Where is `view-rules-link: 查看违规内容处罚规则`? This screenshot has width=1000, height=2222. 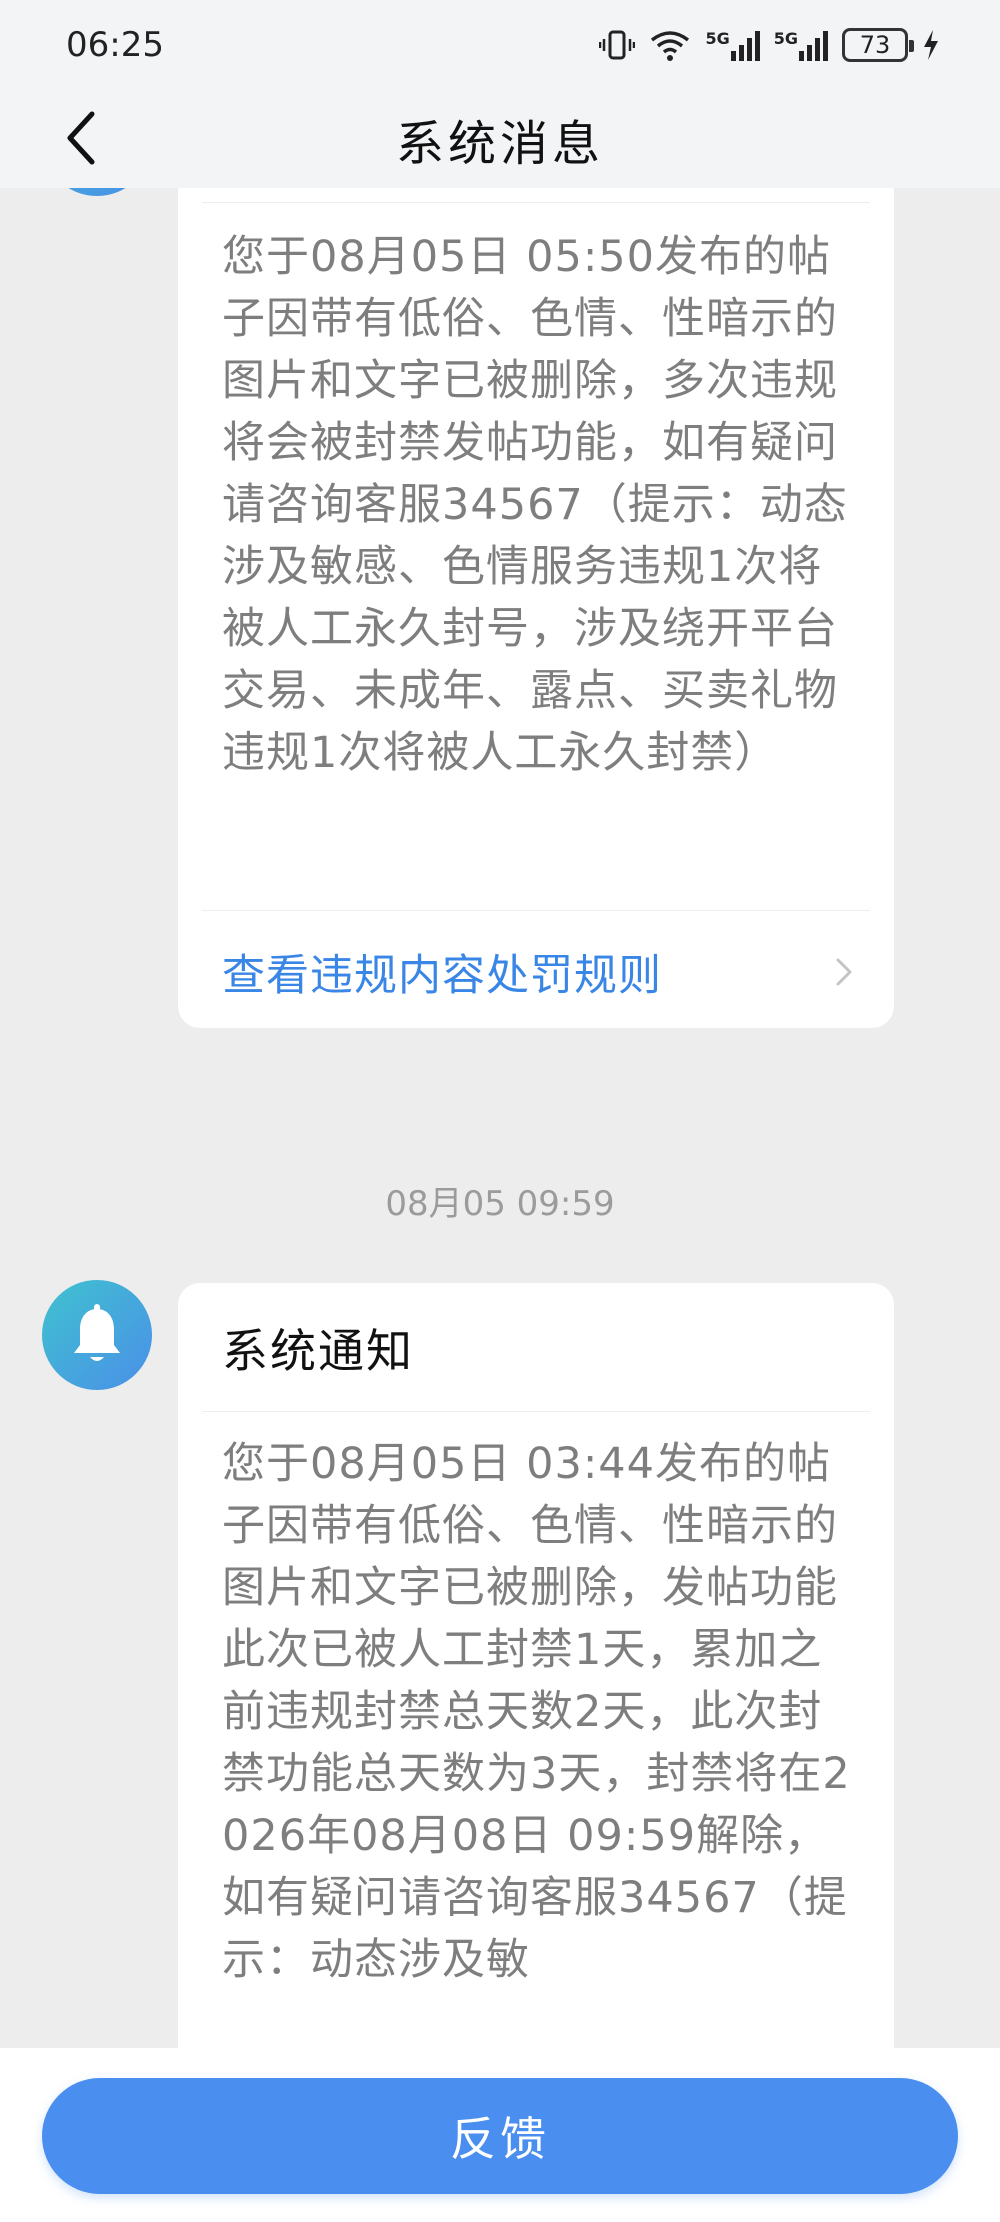
view-rules-link: 查看违规内容处罚规则 is located at coordinates (540, 972).